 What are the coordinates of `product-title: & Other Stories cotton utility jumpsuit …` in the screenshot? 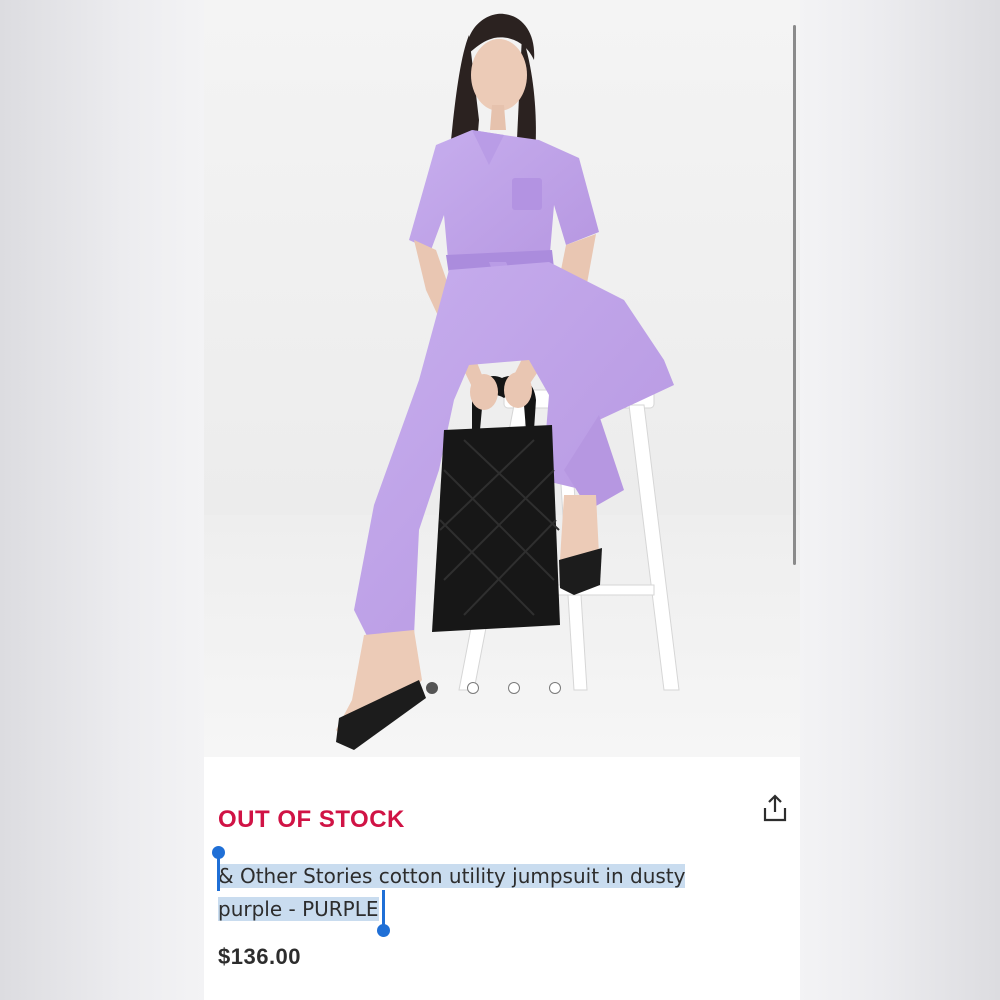 It's located at (488, 893).